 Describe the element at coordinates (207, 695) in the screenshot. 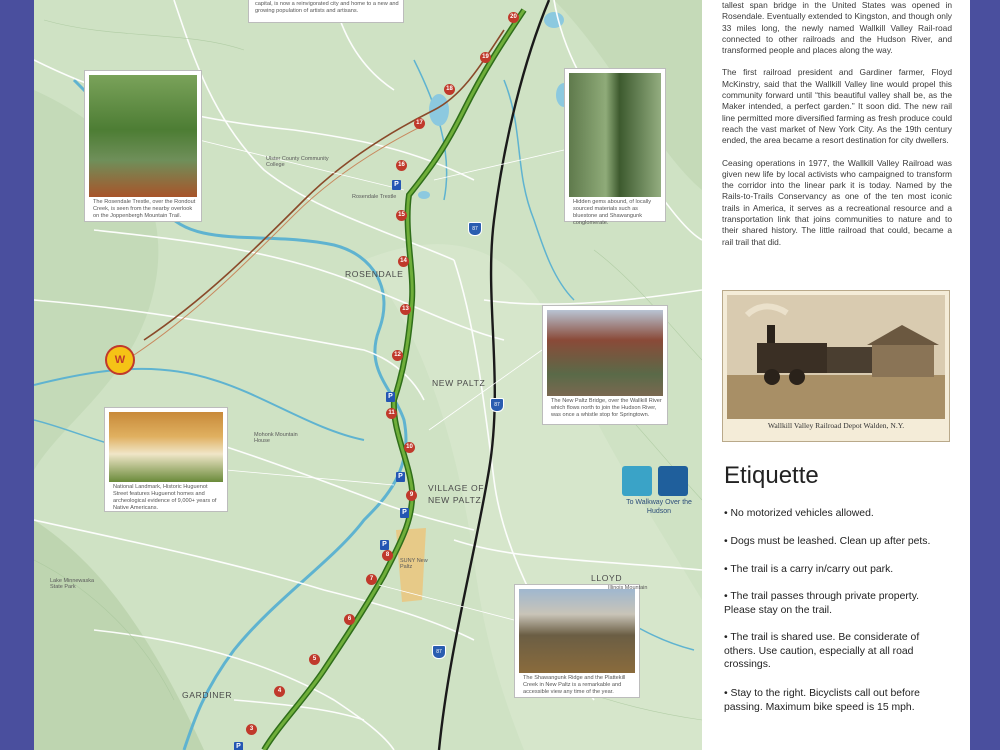

I see `label-gardiner: GARDINER` at that location.